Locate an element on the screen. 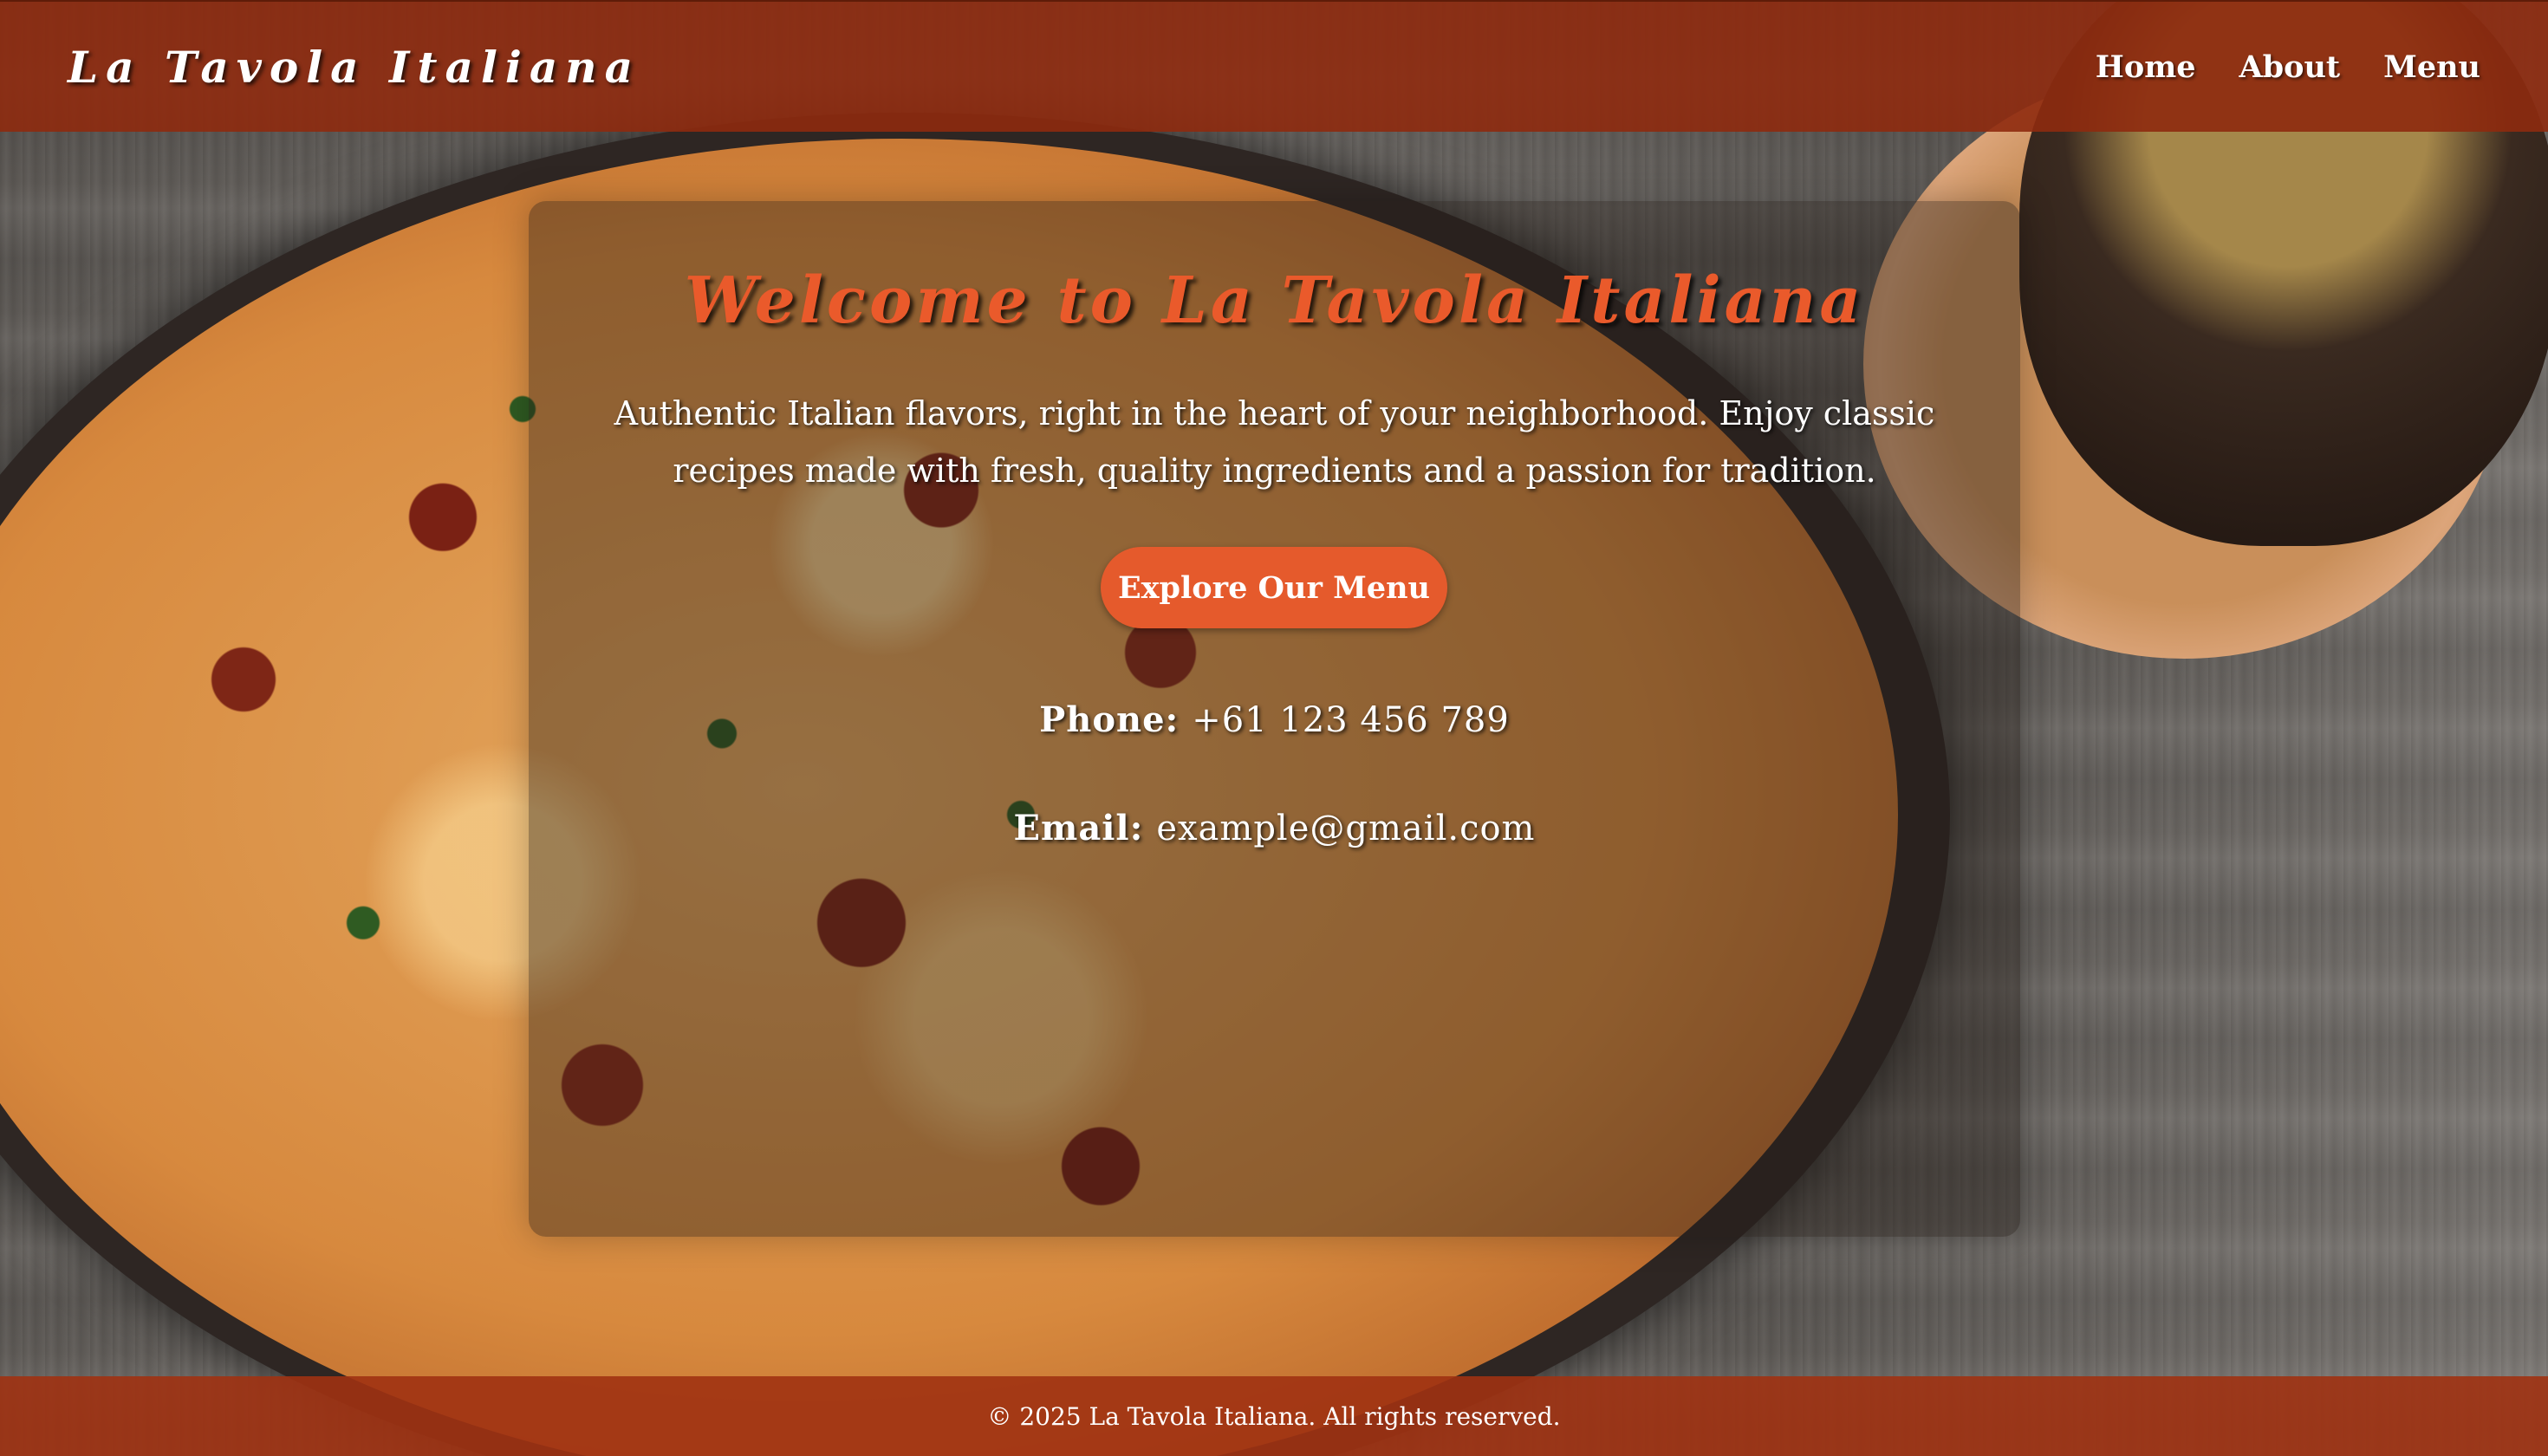 The height and width of the screenshot is (1456, 2548). site-header: La Tavola Italiana Home About Menu is located at coordinates (1274, 66).